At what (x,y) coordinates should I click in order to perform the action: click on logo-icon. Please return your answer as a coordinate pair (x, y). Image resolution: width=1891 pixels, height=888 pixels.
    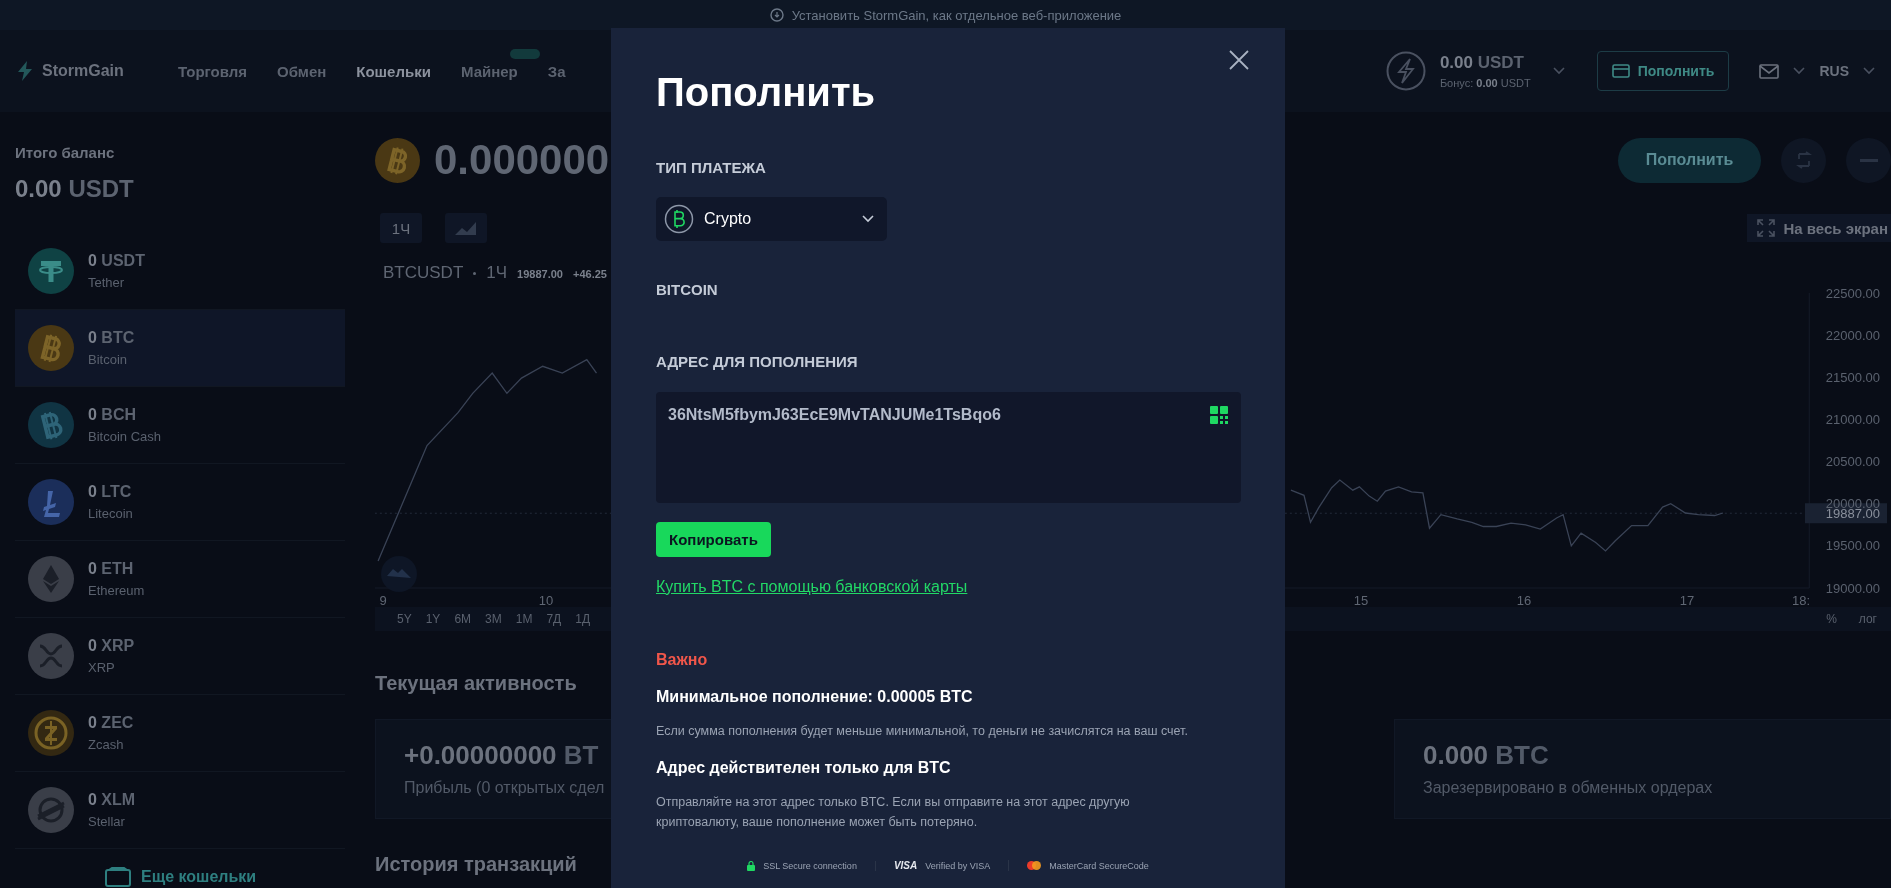
    Looking at the image, I should click on (25, 71).